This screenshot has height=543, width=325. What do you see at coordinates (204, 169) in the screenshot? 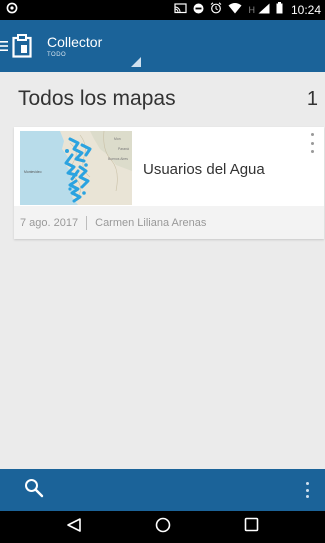
I see `map-title: Usuarios del Agua` at bounding box center [204, 169].